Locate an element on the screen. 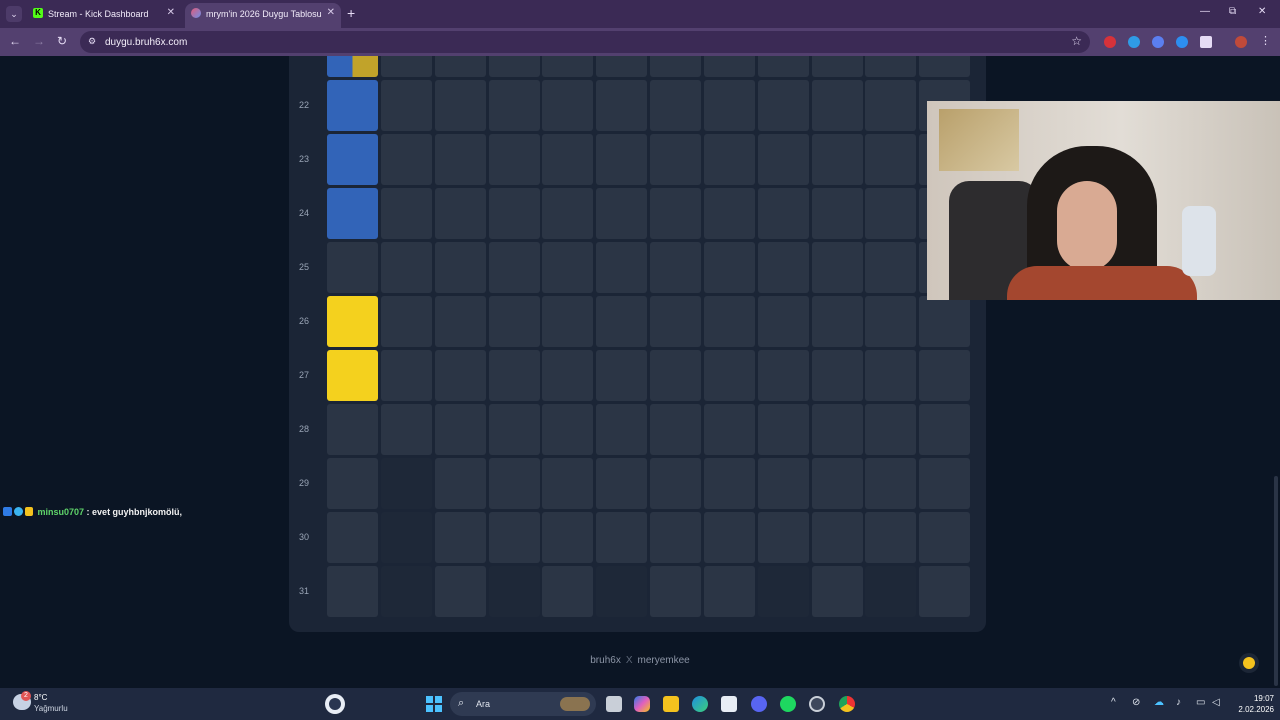 This screenshot has height=720, width=1280. site-info-icon: ⚙ is located at coordinates (93, 41).